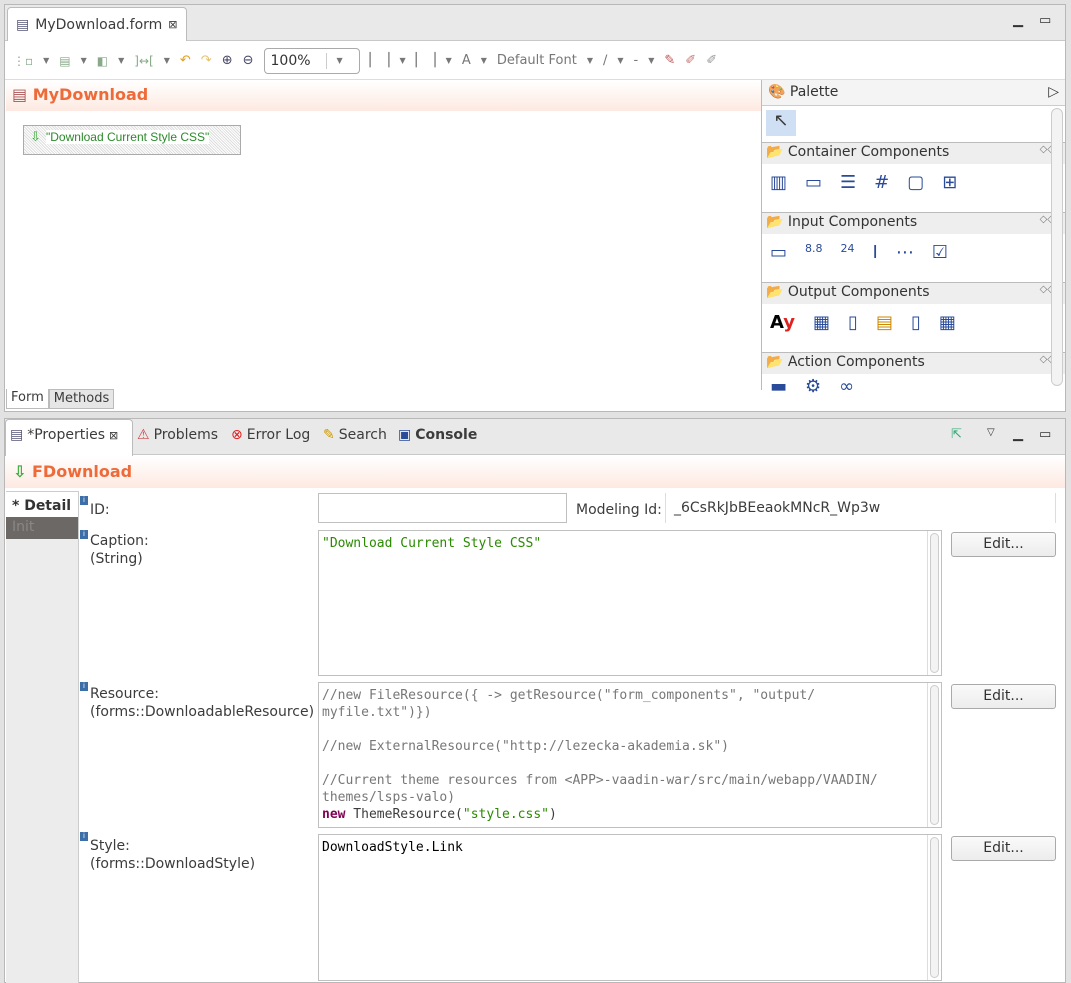  I want to click on size-icon: ◧, so click(102, 61).